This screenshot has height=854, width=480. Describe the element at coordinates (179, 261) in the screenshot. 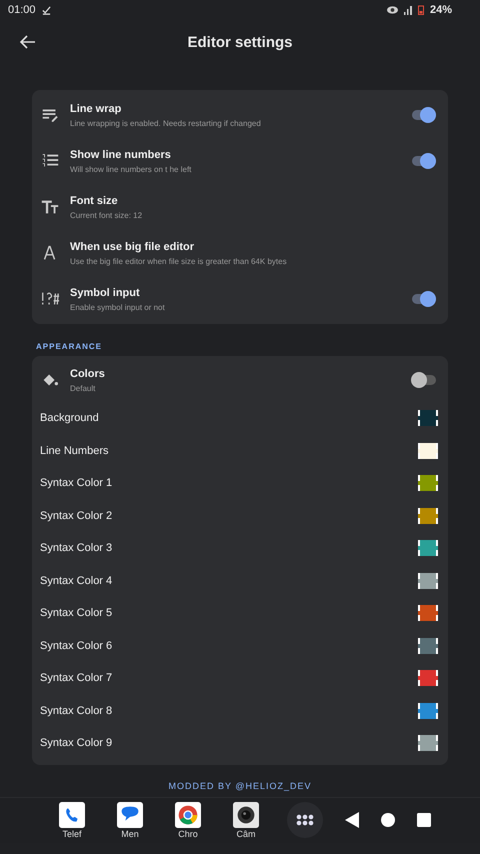

I see `setting-summary: Use the big file editor when file size is greater than 64K bytes` at that location.